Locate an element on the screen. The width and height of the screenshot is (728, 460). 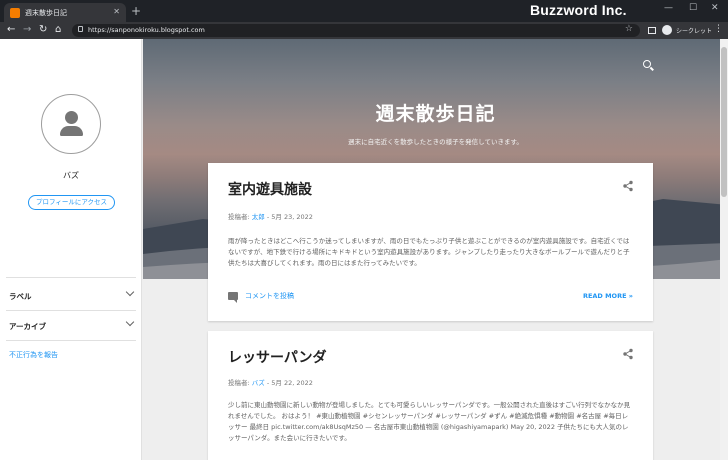
minimize-button: — is located at coordinates (668, 8).